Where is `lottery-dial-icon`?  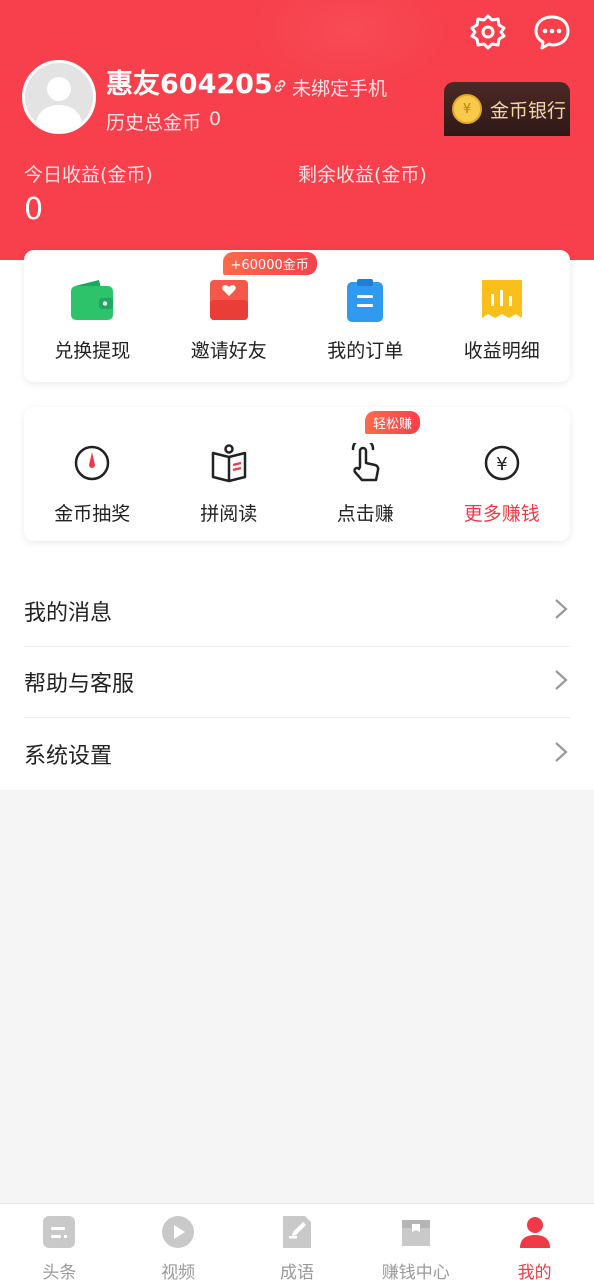
lottery-dial-icon is located at coordinates (92, 465).